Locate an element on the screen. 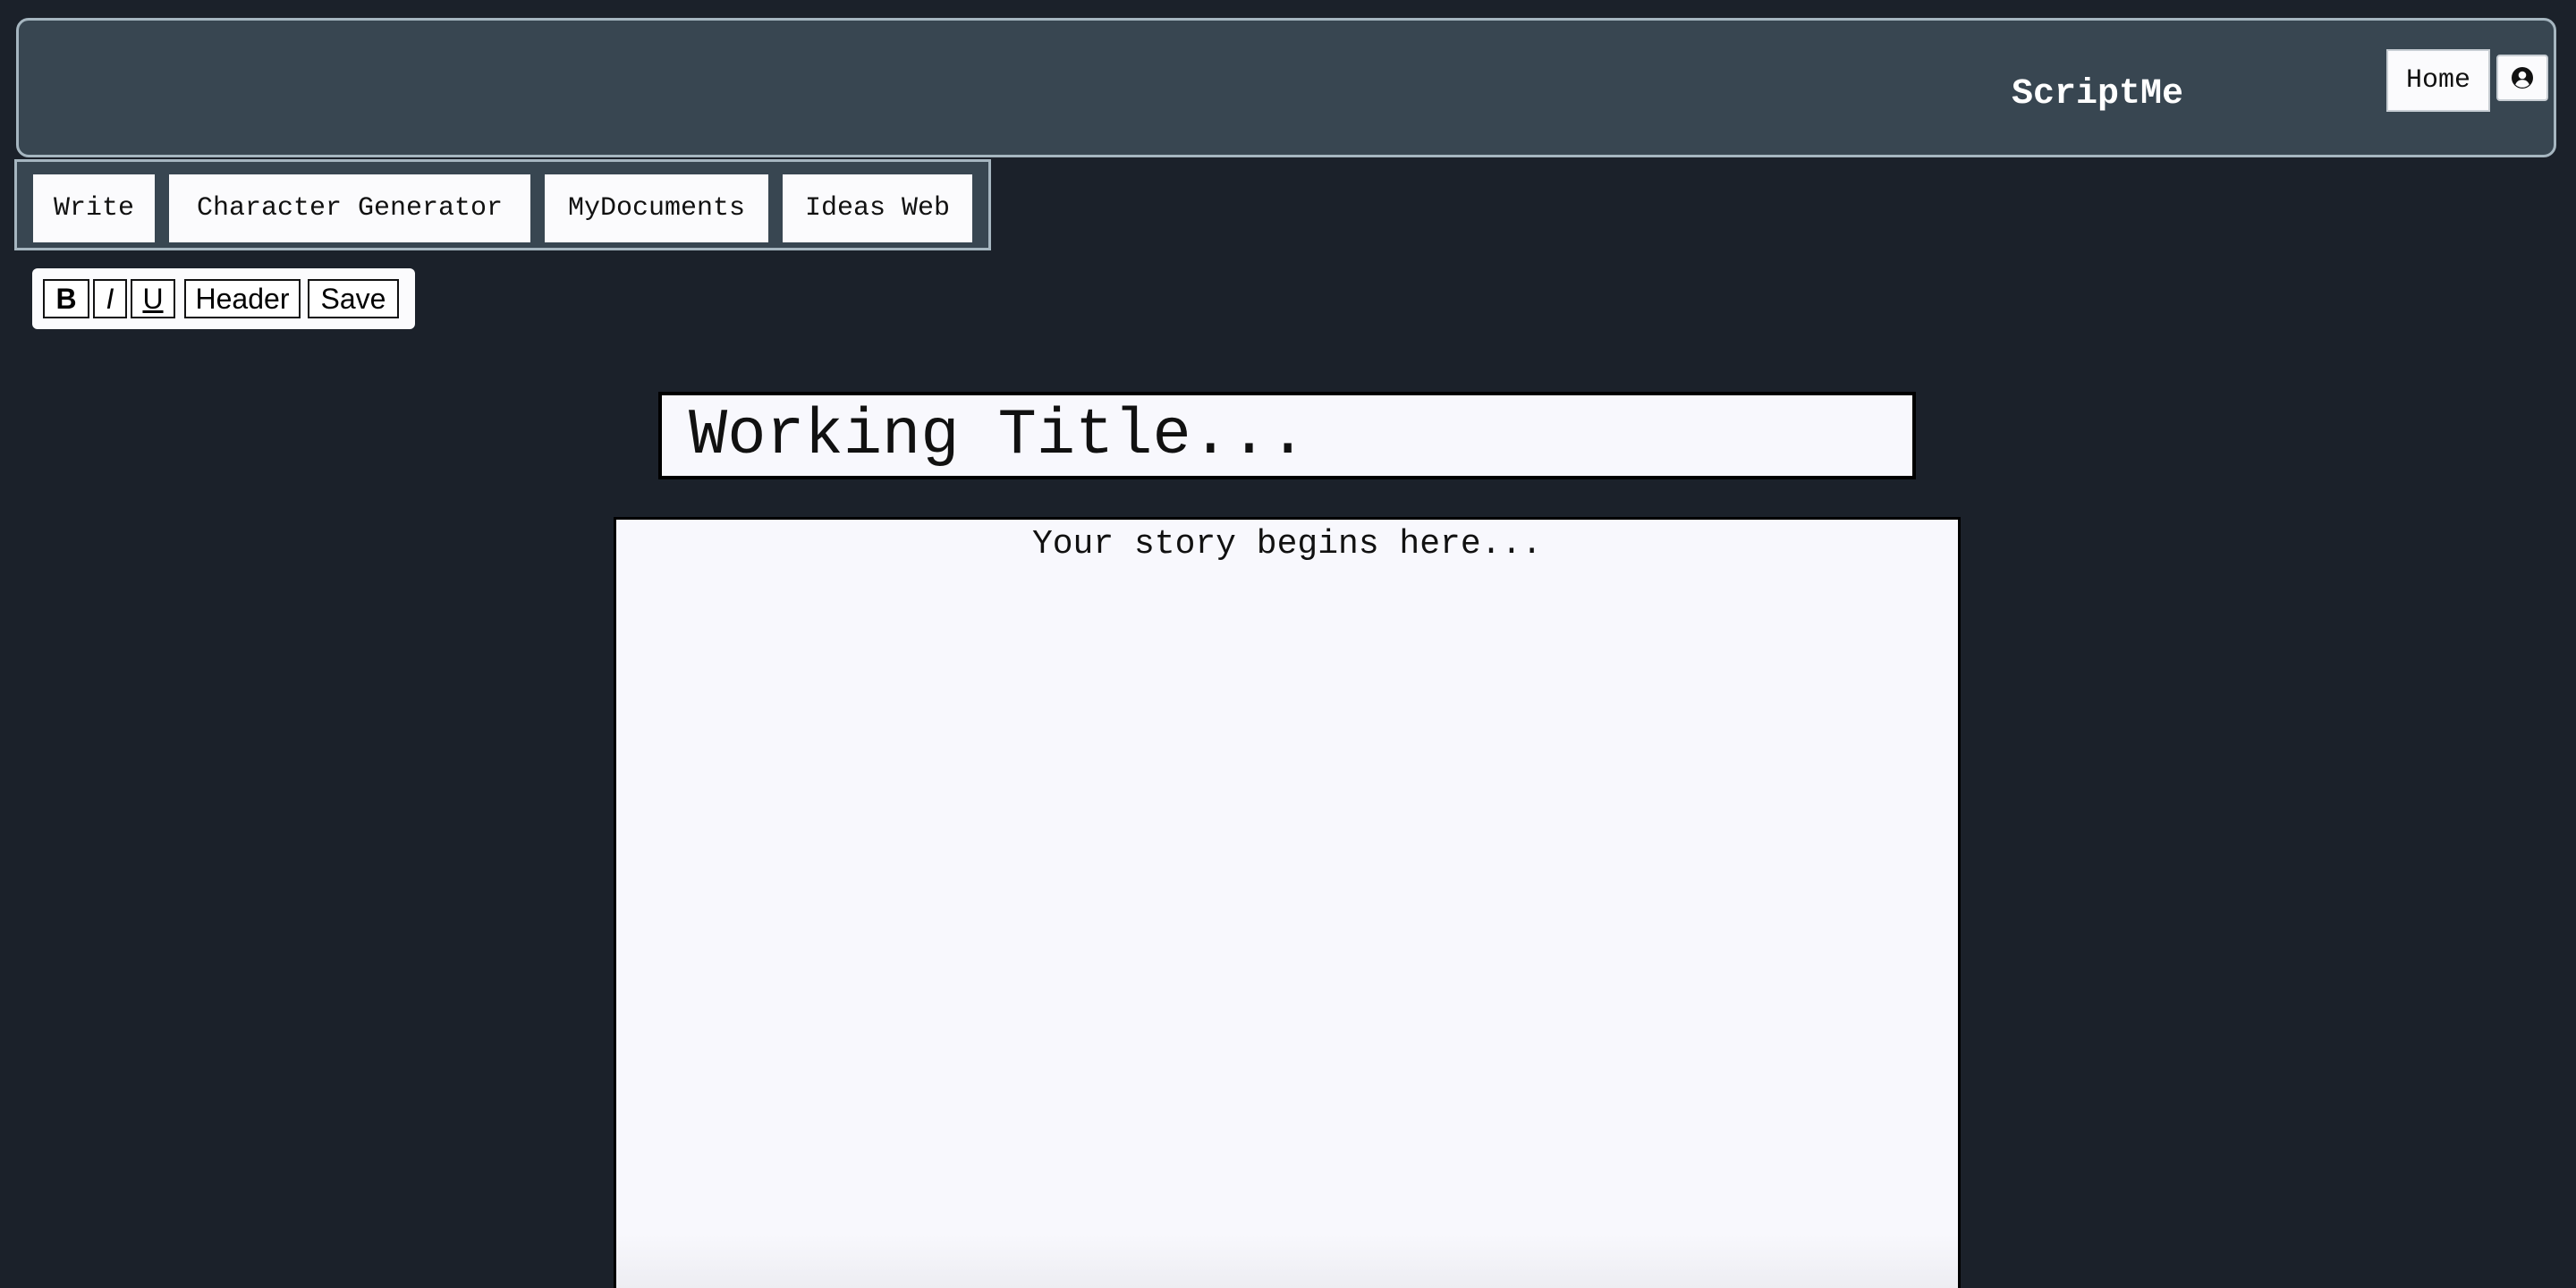 Image resolution: width=2576 pixels, height=1288 pixels. working-title-input is located at coordinates (1287, 435).